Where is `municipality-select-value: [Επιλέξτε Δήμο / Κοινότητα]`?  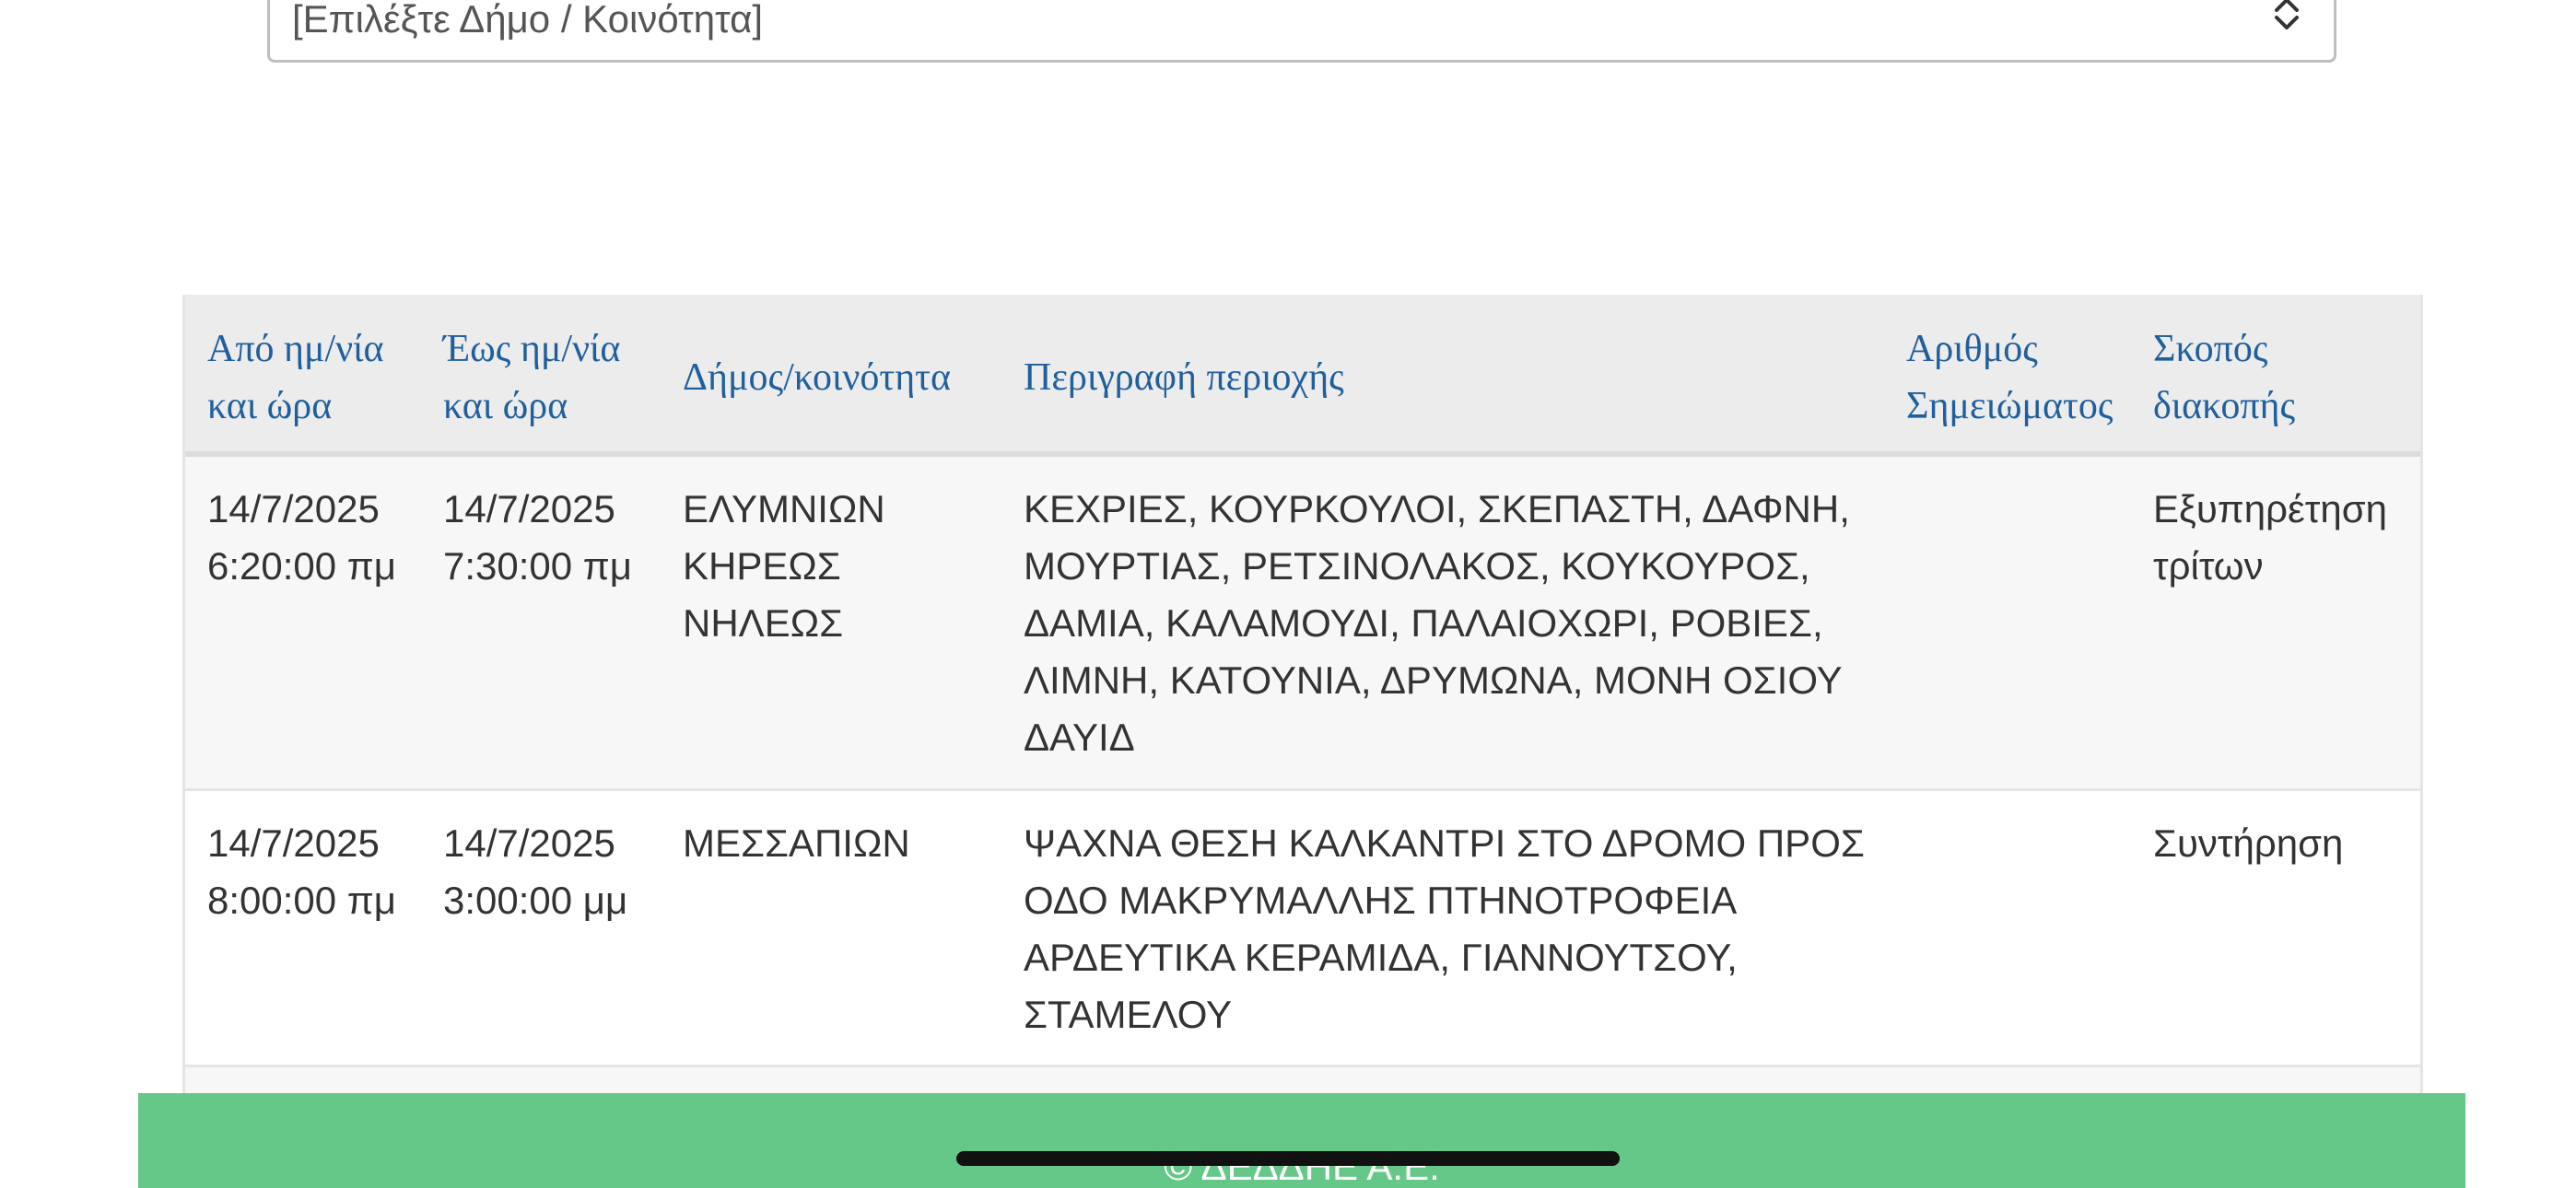
municipality-select-value: [Επιλέξτε Δήμο / Κοινότητα] is located at coordinates (528, 20).